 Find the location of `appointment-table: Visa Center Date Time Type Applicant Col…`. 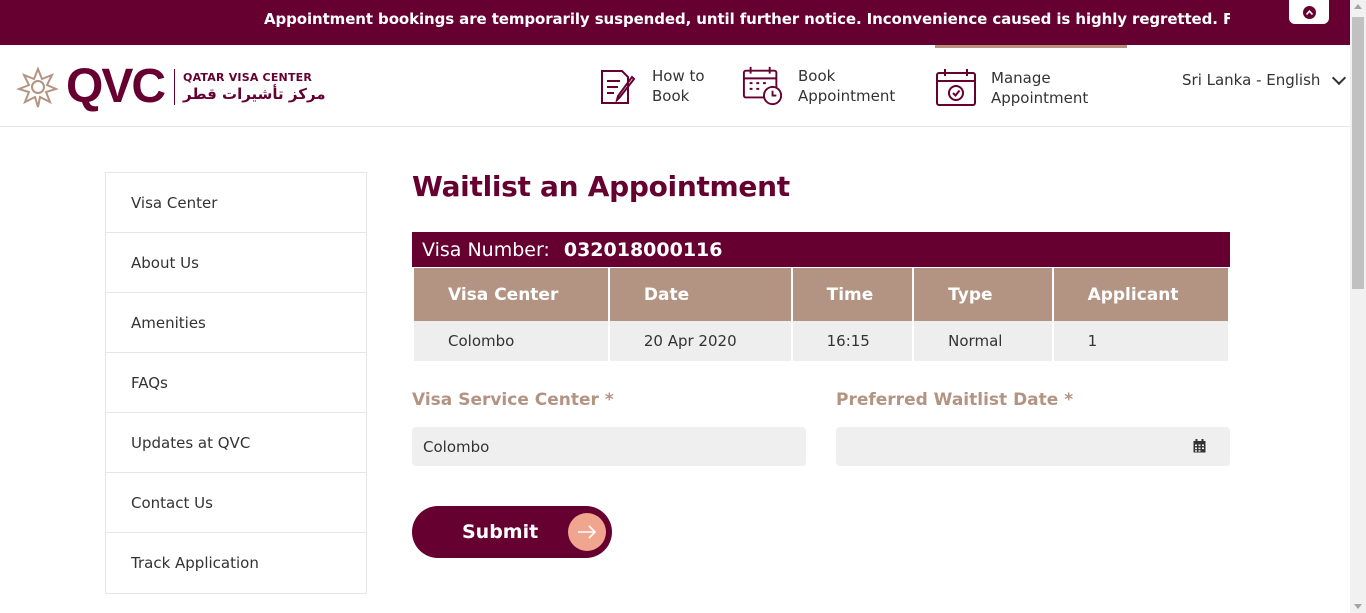

appointment-table: Visa Center Date Time Type Applicant Col… is located at coordinates (821, 314).